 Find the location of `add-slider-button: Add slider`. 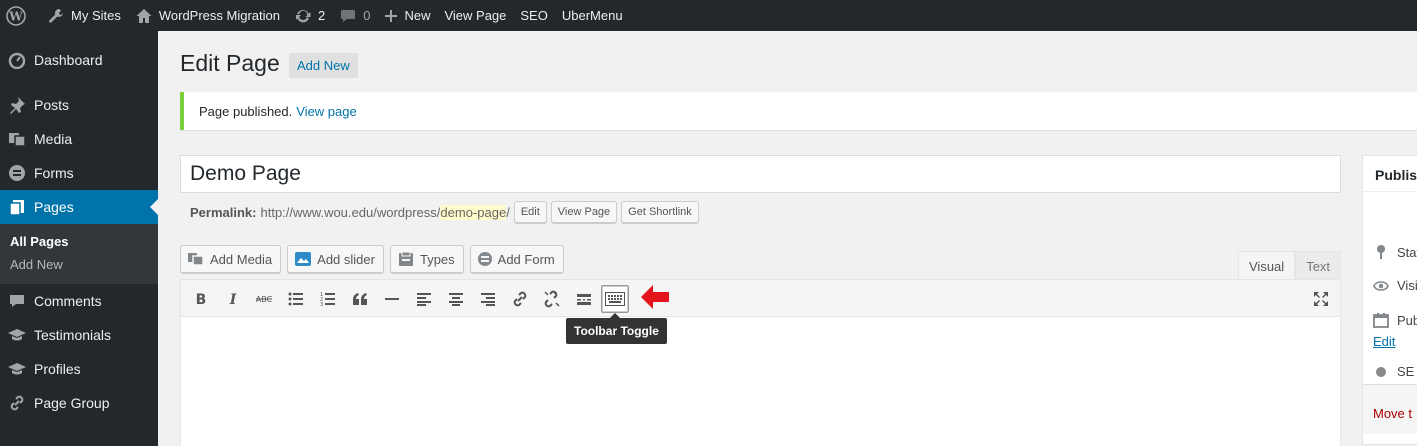

add-slider-button: Add slider is located at coordinates (335, 259).